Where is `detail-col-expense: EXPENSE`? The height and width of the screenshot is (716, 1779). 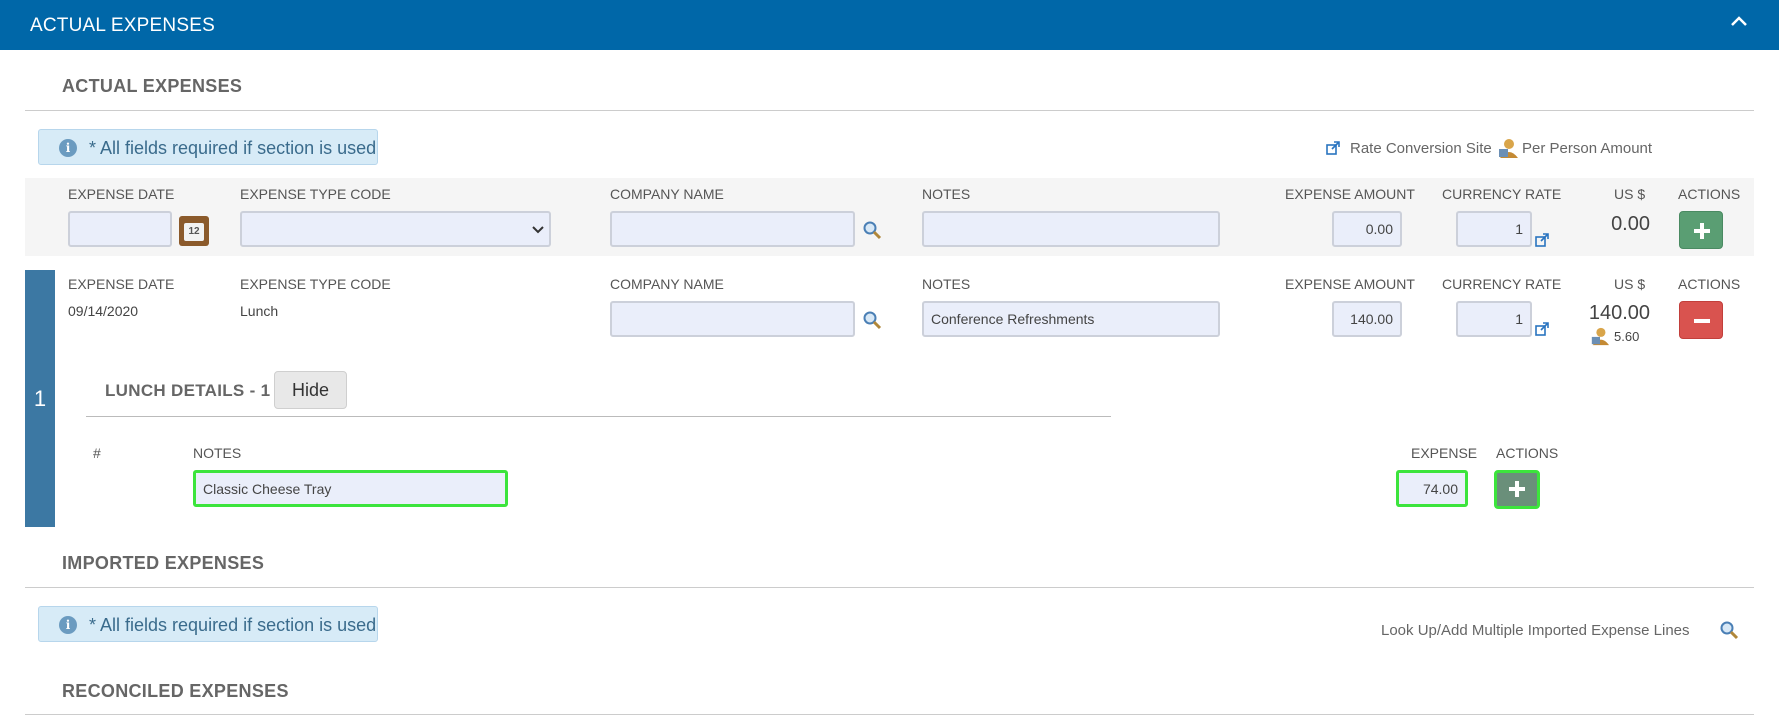 detail-col-expense: EXPENSE is located at coordinates (1444, 453).